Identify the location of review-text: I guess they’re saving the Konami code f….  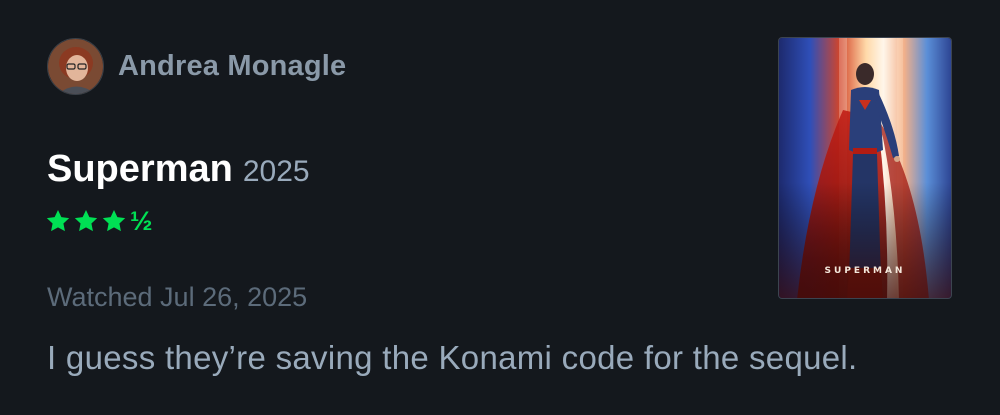
(452, 357).